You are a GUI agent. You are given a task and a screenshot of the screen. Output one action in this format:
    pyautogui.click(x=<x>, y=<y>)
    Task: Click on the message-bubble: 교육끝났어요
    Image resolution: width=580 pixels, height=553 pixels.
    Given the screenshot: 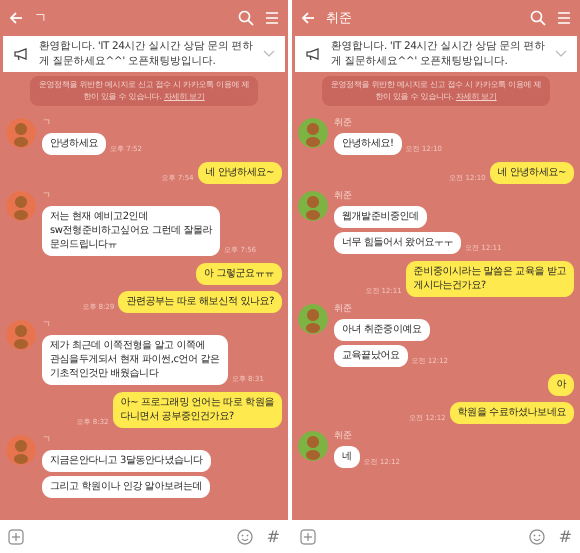 What is the action you would take?
    pyautogui.click(x=371, y=356)
    